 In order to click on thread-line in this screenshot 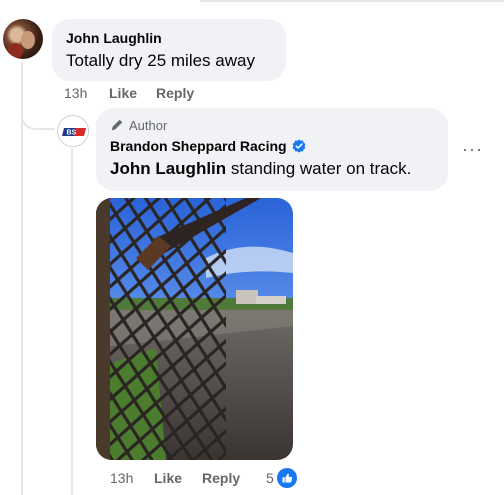, I will do `click(22, 278)`.